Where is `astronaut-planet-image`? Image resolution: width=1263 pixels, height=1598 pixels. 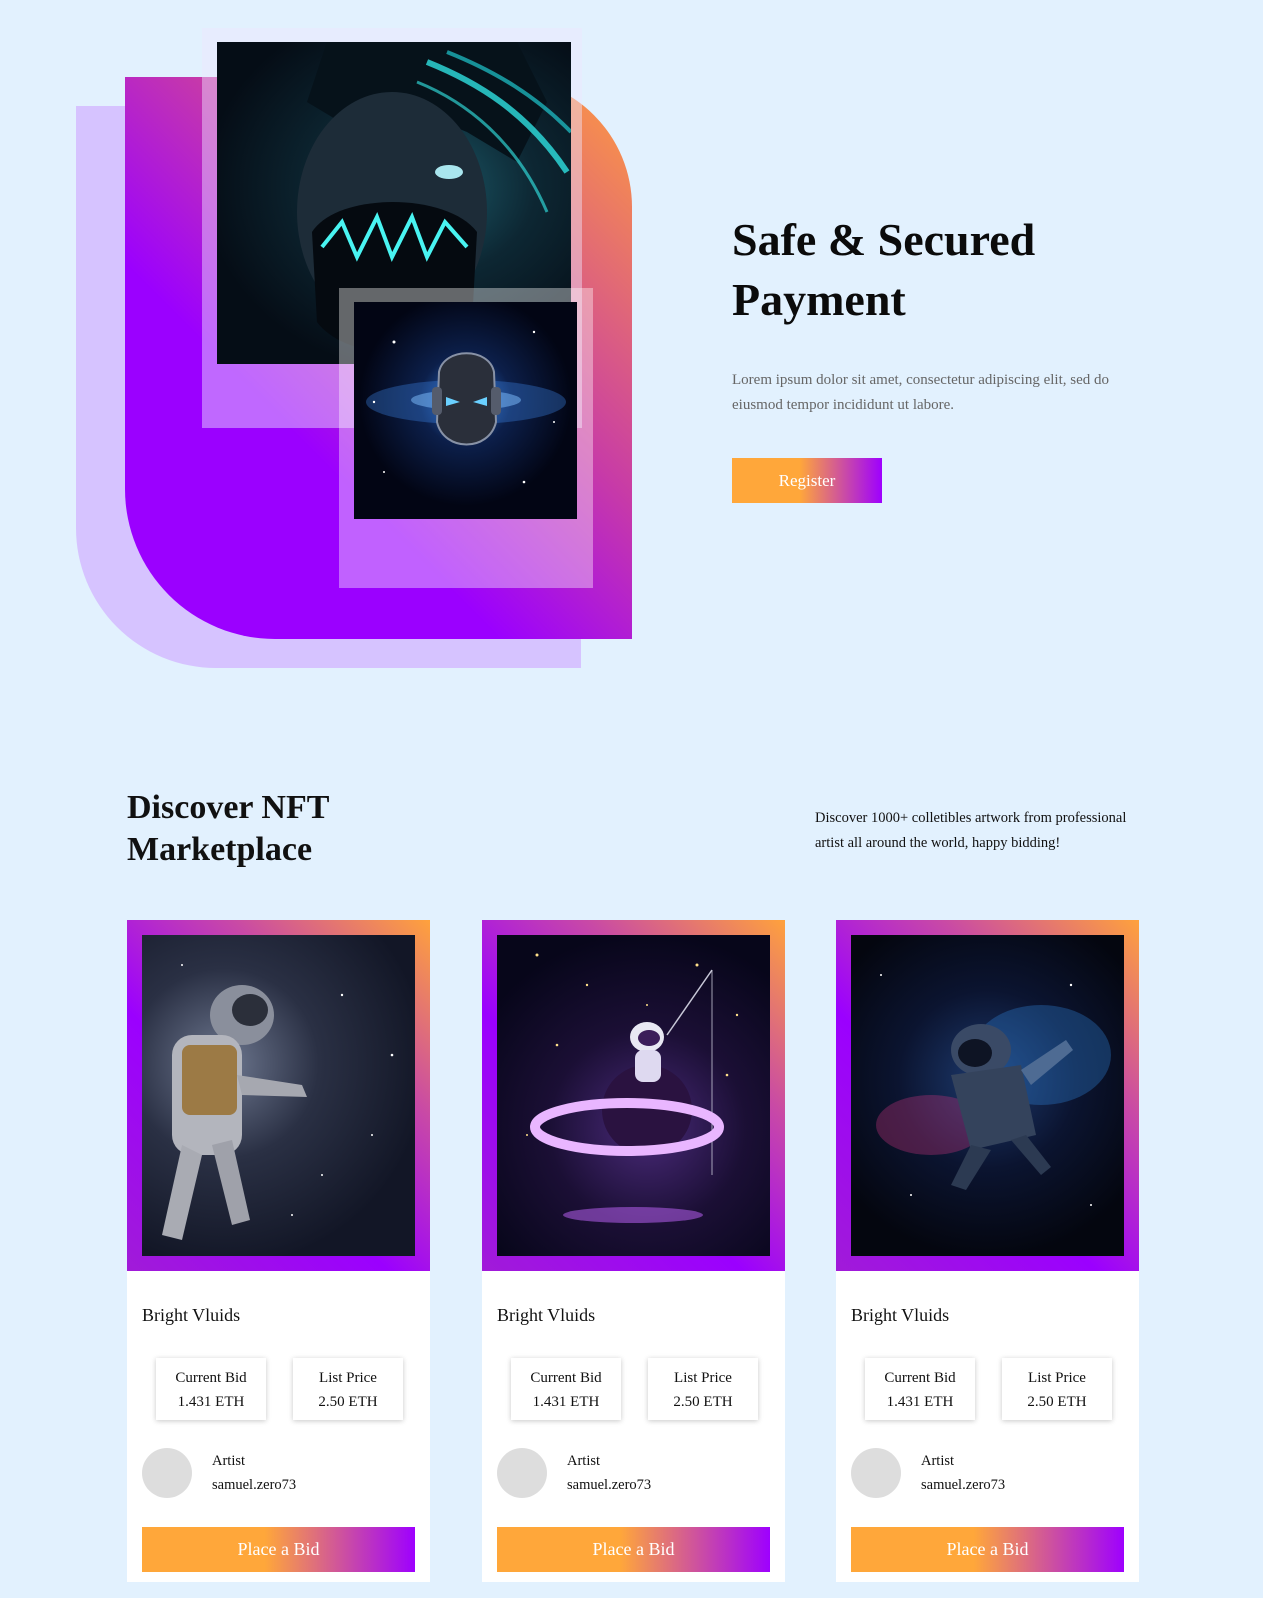 astronaut-planet-image is located at coordinates (633, 1095).